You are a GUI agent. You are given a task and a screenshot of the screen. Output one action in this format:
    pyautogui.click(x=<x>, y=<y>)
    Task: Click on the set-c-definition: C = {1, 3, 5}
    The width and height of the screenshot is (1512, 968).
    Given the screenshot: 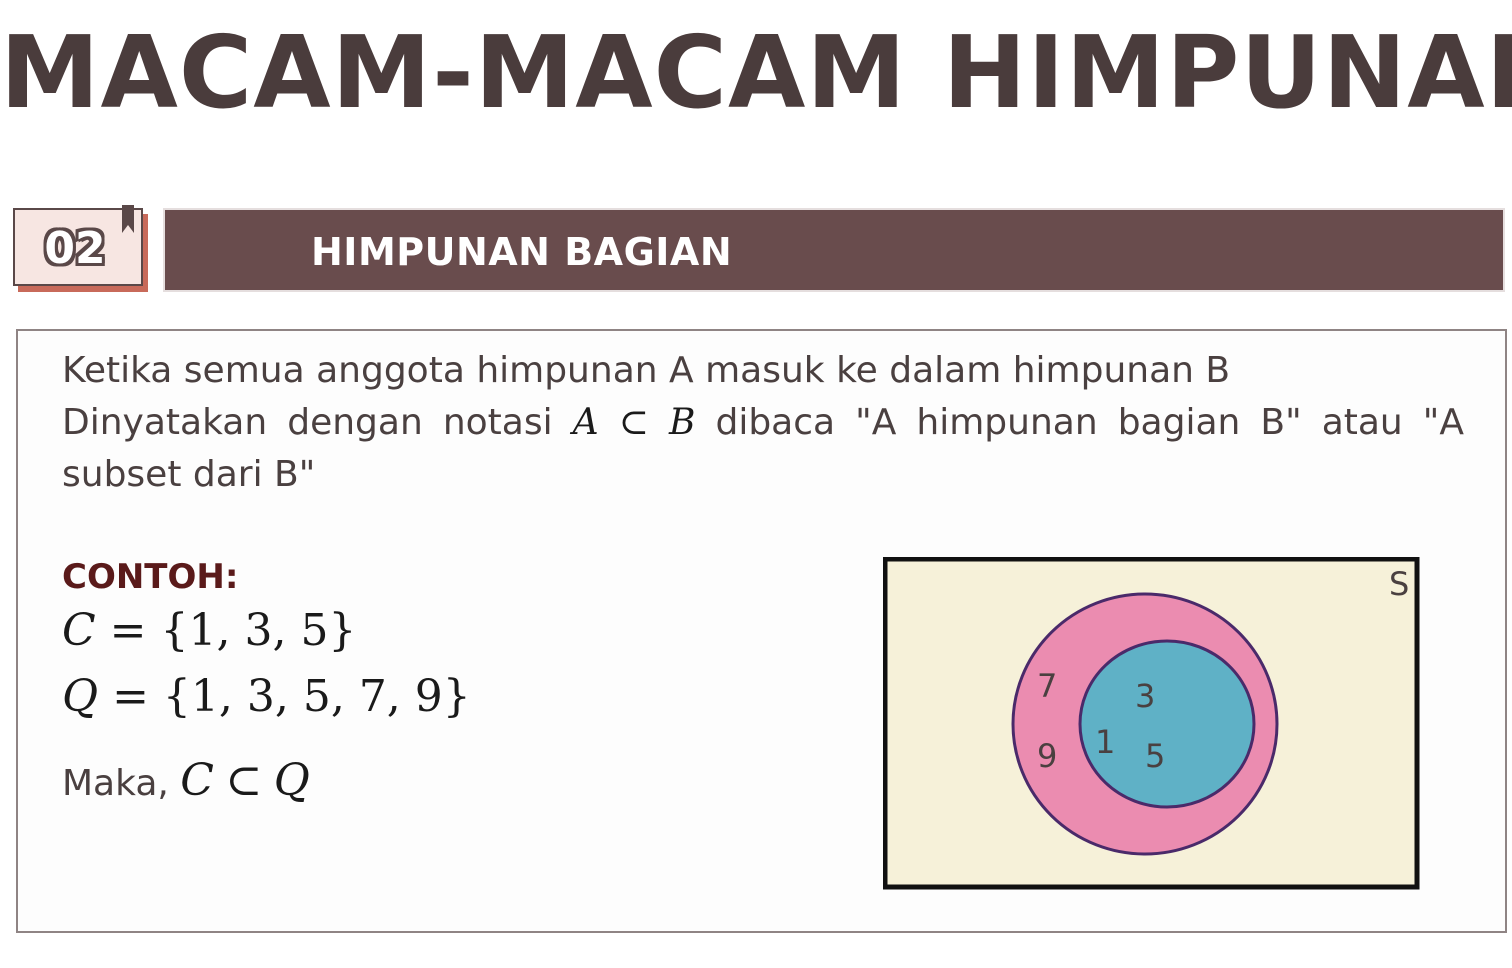 What is the action you would take?
    pyautogui.click(x=209, y=630)
    